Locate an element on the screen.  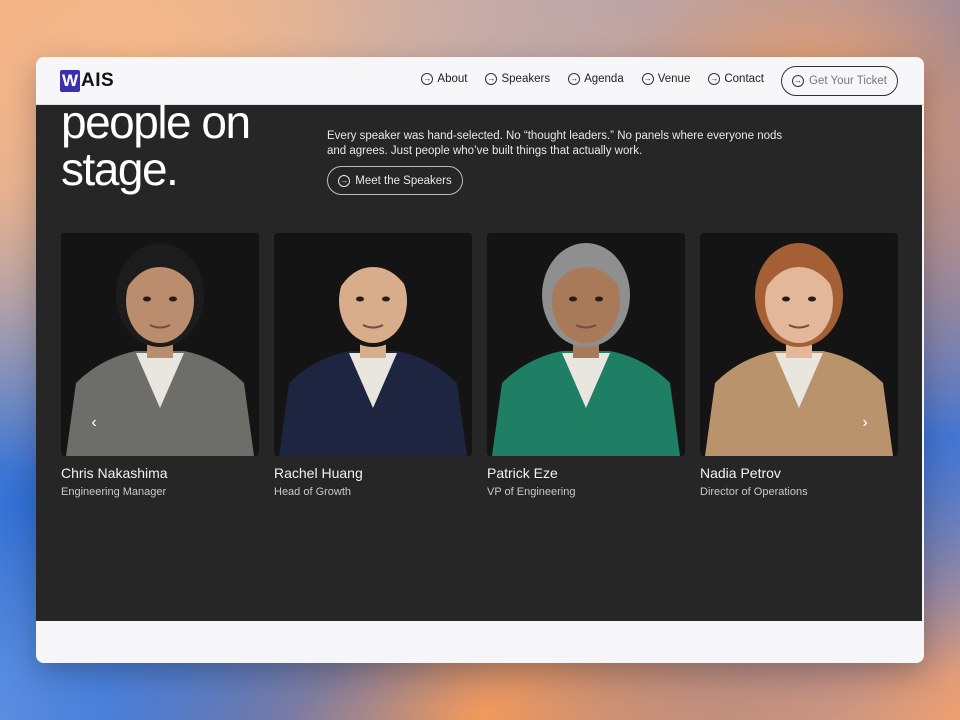
nav-link-label: About is located at coordinates (452, 79).